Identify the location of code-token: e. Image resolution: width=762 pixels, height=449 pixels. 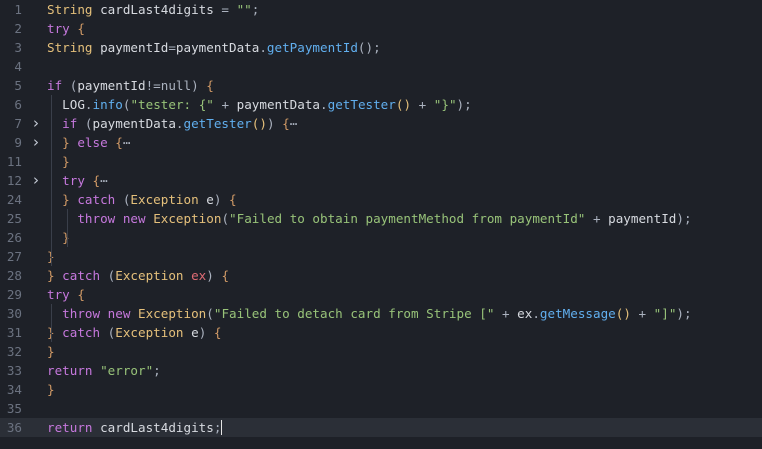
(191, 332).